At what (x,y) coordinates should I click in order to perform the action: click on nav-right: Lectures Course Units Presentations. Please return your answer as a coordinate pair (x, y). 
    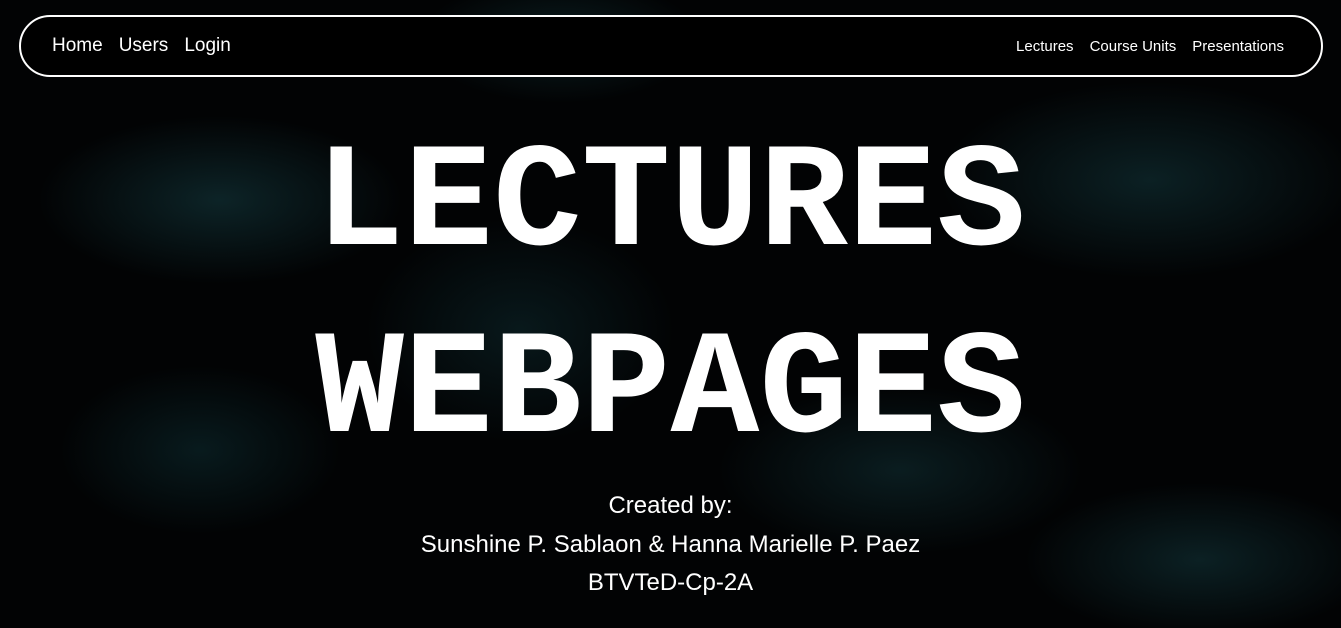
    Looking at the image, I should click on (1150, 46).